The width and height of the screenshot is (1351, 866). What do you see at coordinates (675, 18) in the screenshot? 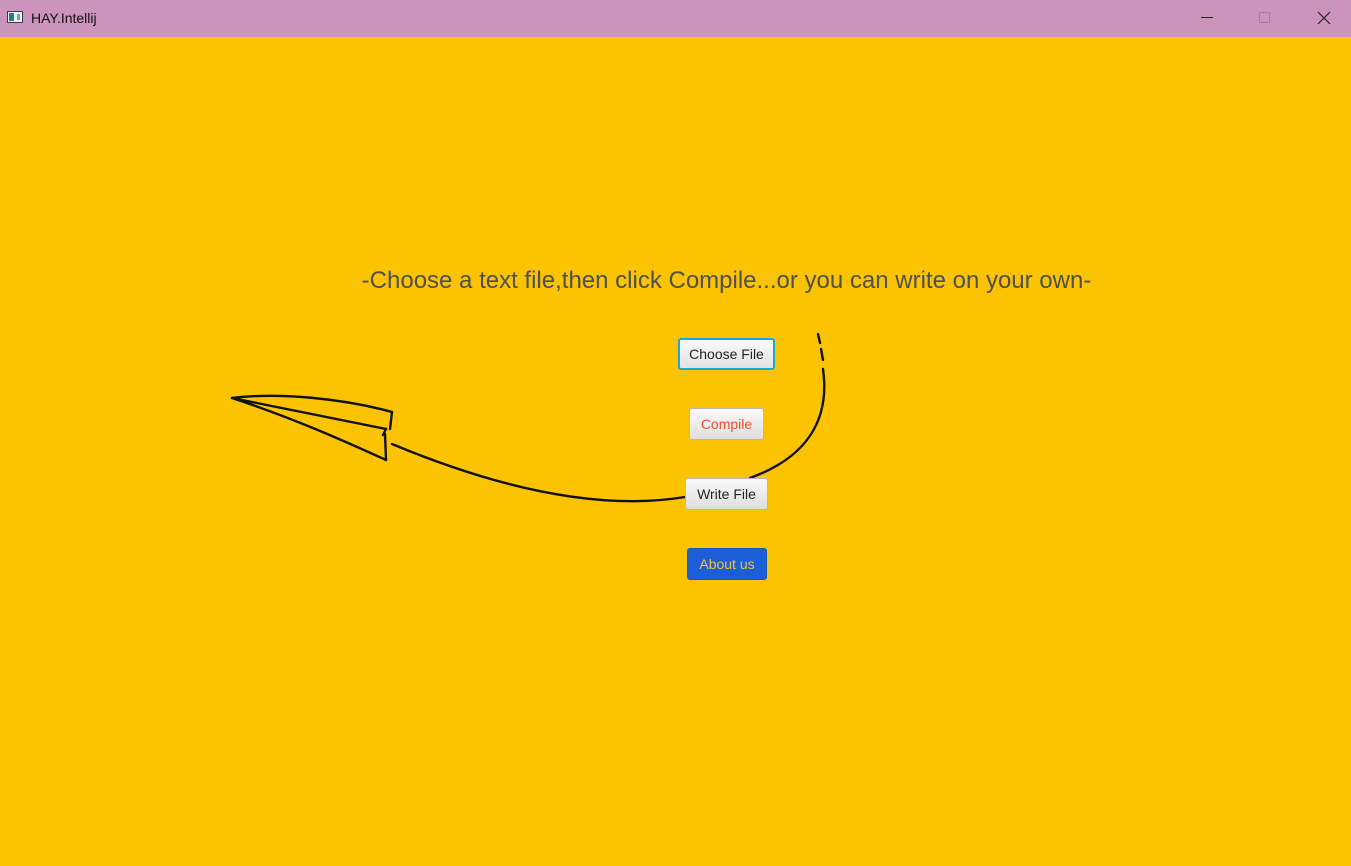
I see `title-bar: HAY.Intellij` at bounding box center [675, 18].